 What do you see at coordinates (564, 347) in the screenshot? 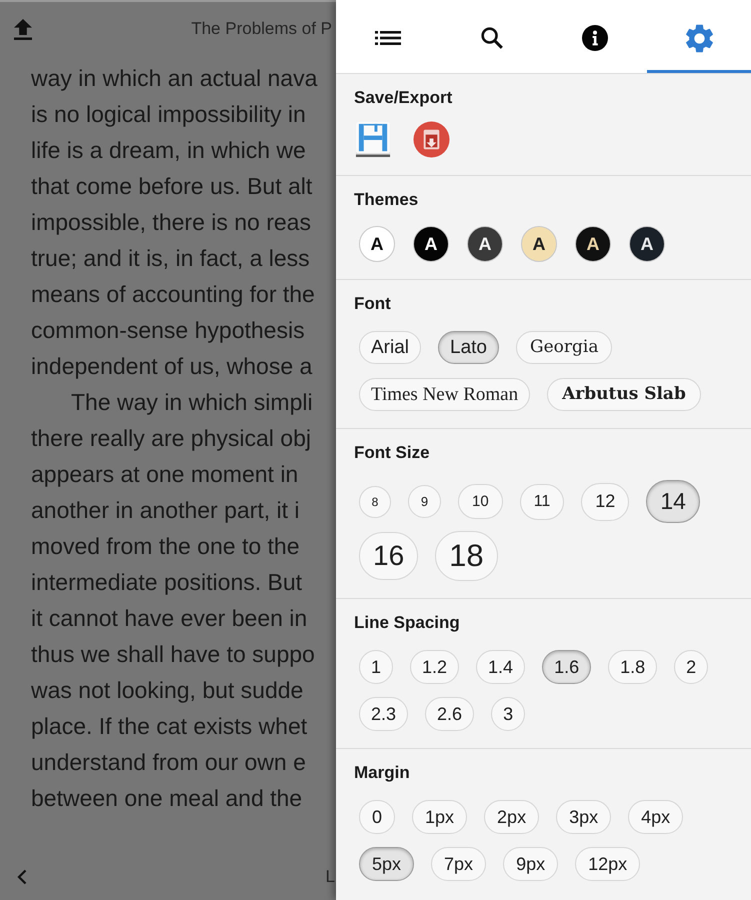
I see `font-option: Georgia` at bounding box center [564, 347].